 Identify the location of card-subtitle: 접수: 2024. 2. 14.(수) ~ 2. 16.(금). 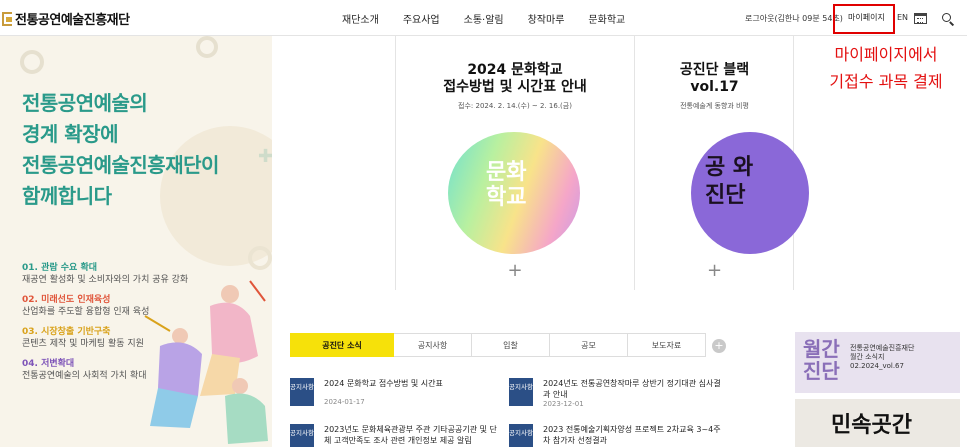
(515, 106).